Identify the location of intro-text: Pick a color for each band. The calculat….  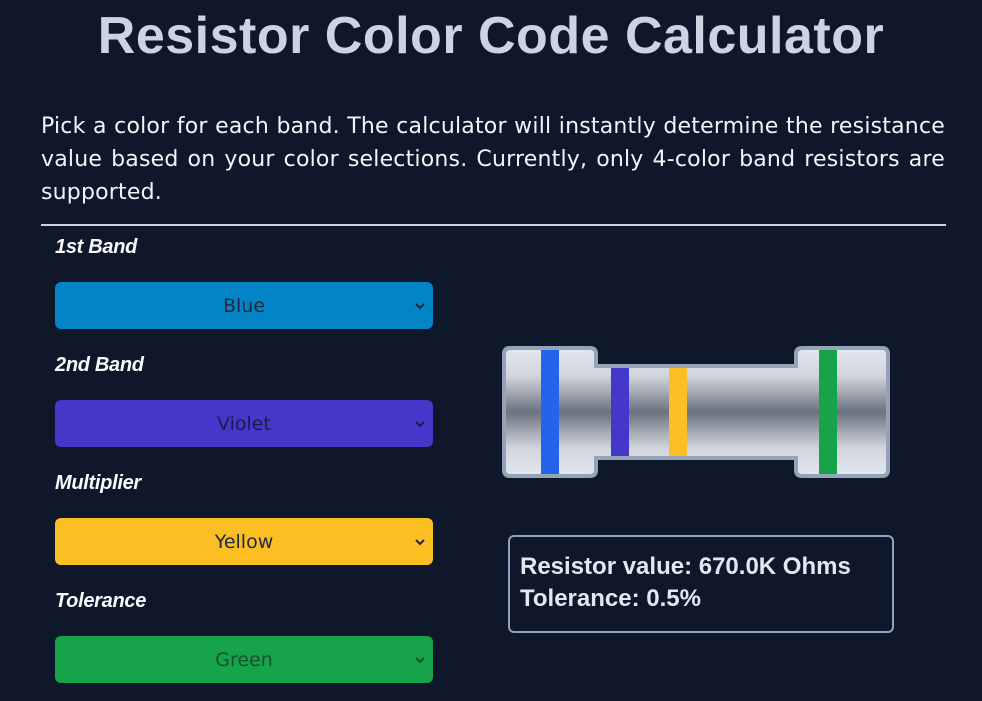
(493, 159).